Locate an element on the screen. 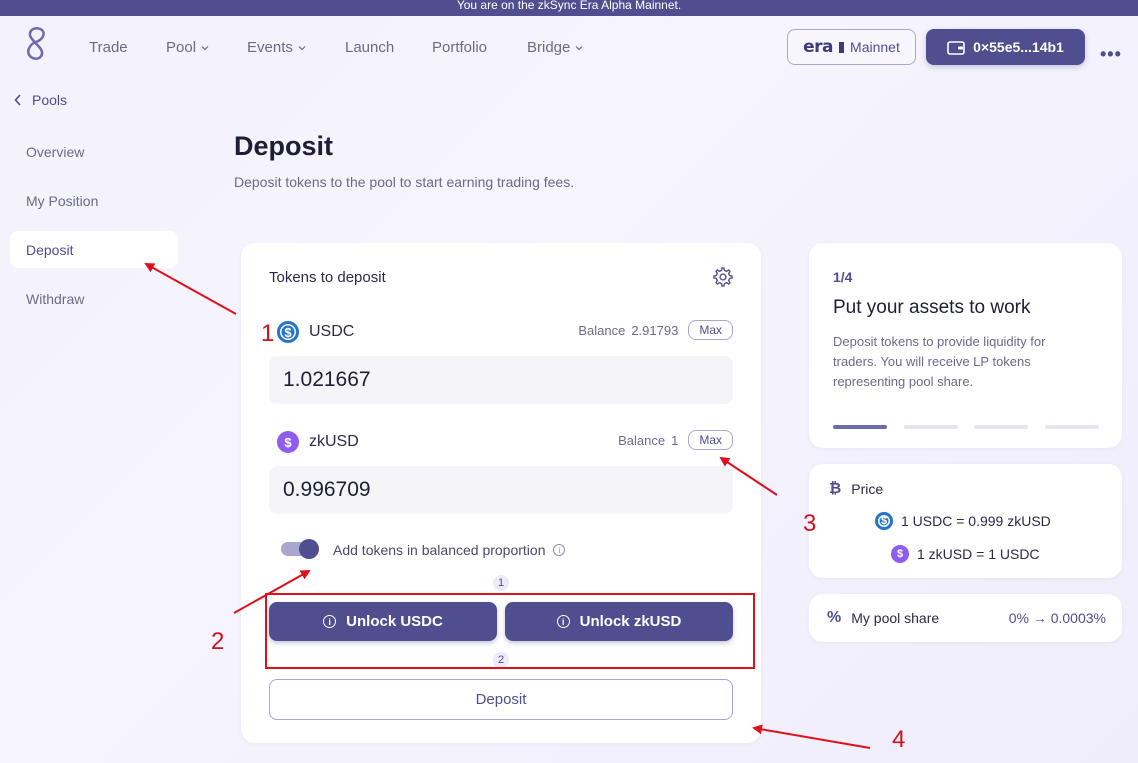  toggle-knob is located at coordinates (309, 549).